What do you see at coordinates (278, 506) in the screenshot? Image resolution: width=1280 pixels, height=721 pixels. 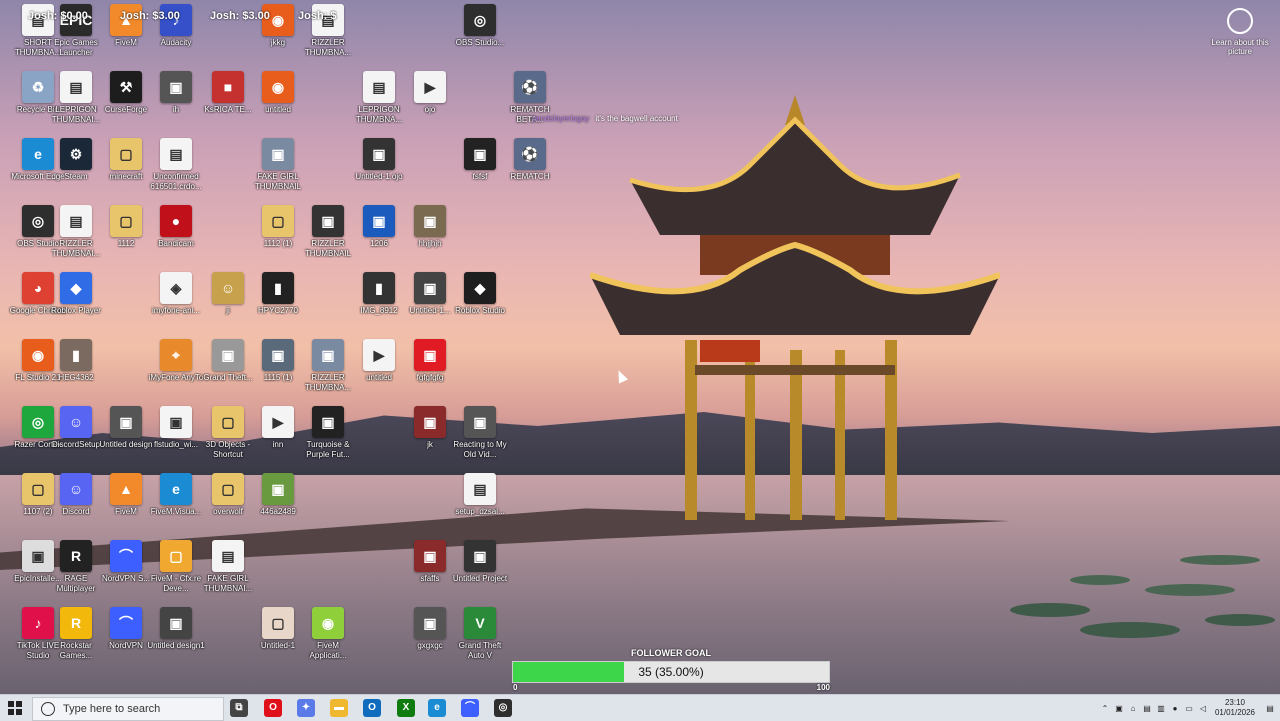 I see `desktop-icon: ▣ 446a2489` at bounding box center [278, 506].